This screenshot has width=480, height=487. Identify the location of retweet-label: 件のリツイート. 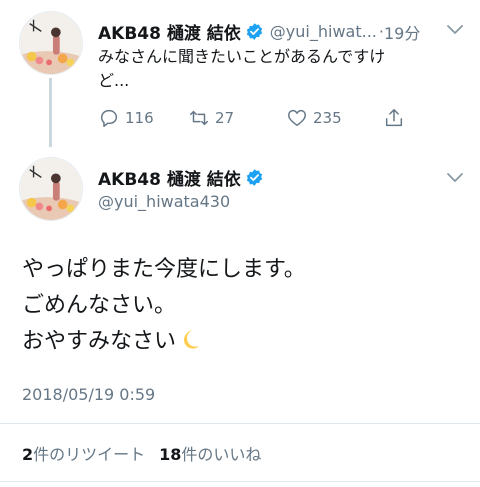
(89, 454).